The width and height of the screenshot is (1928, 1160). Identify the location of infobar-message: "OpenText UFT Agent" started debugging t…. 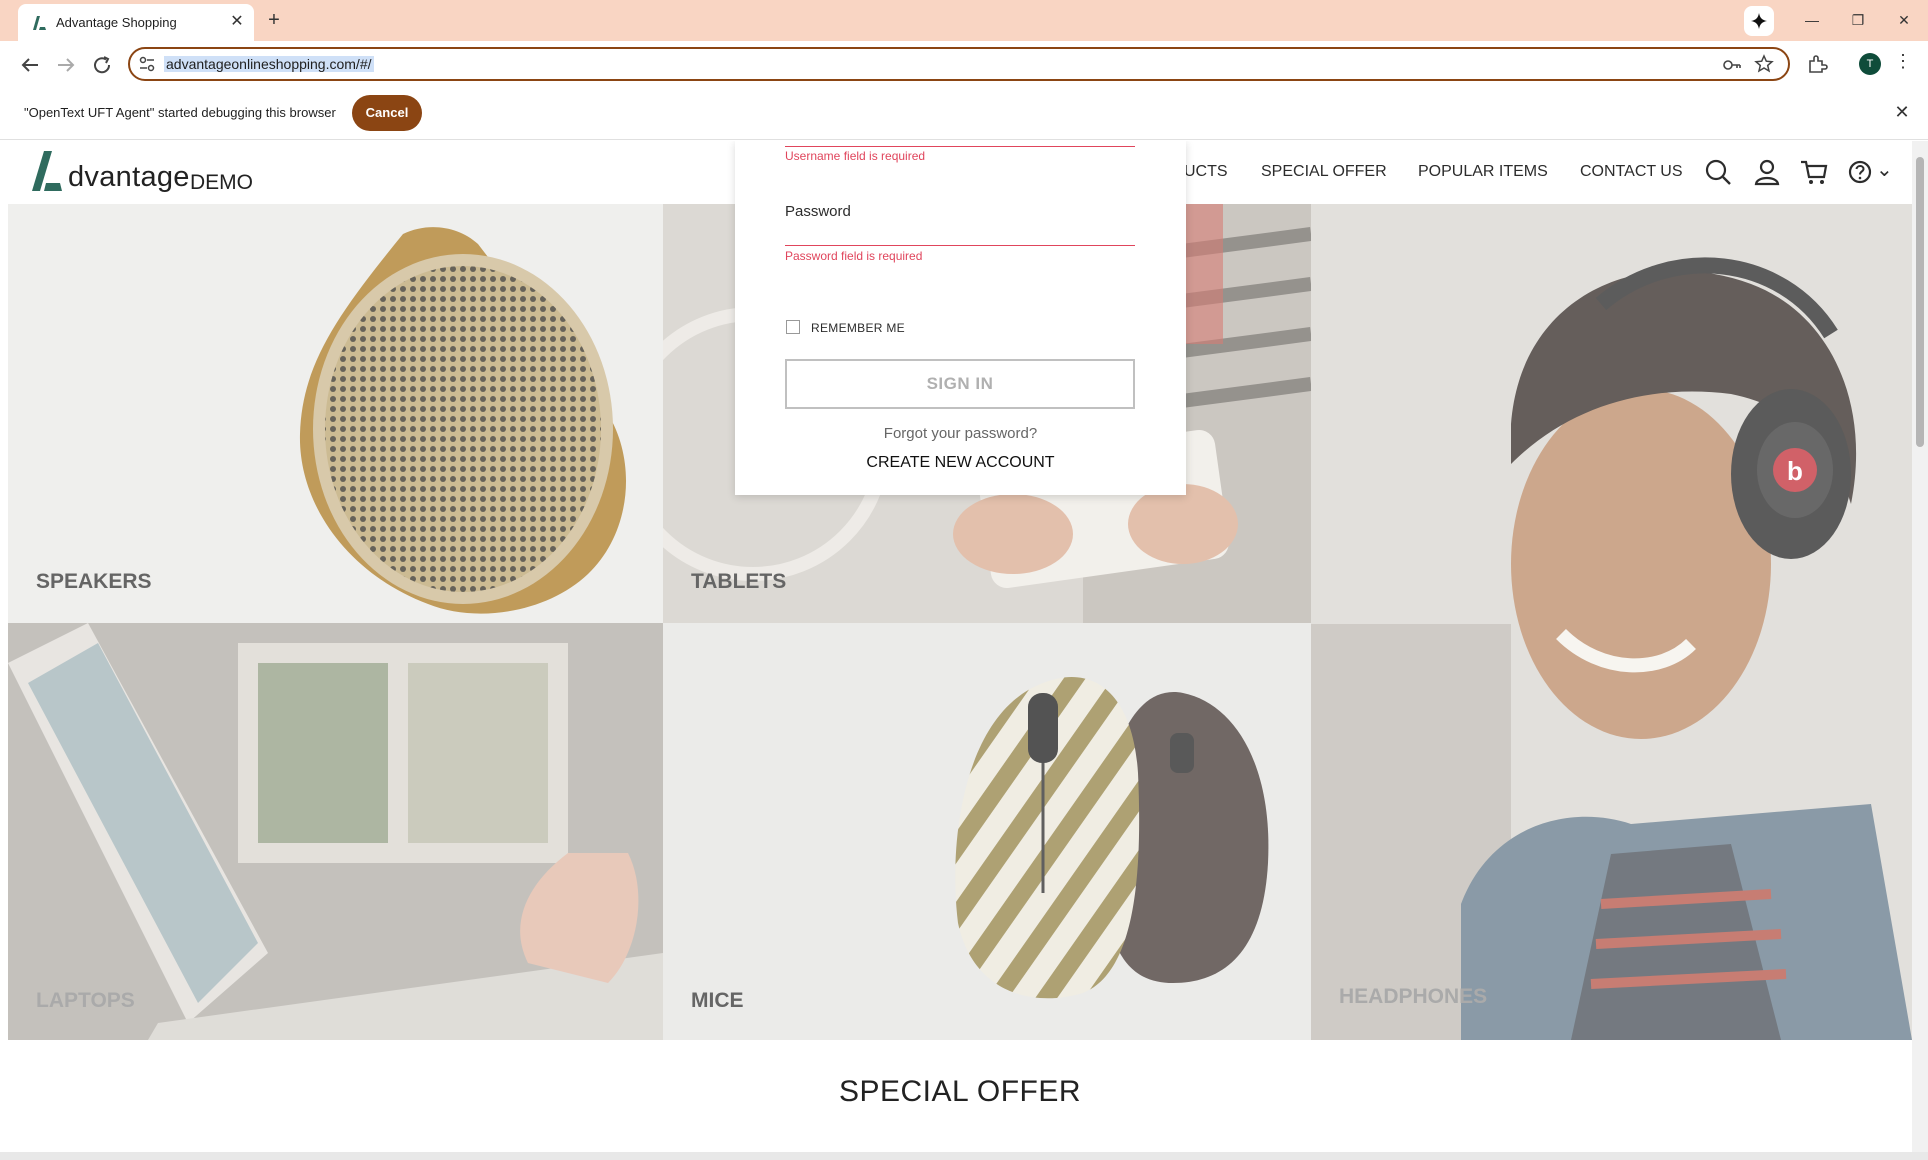
(180, 112).